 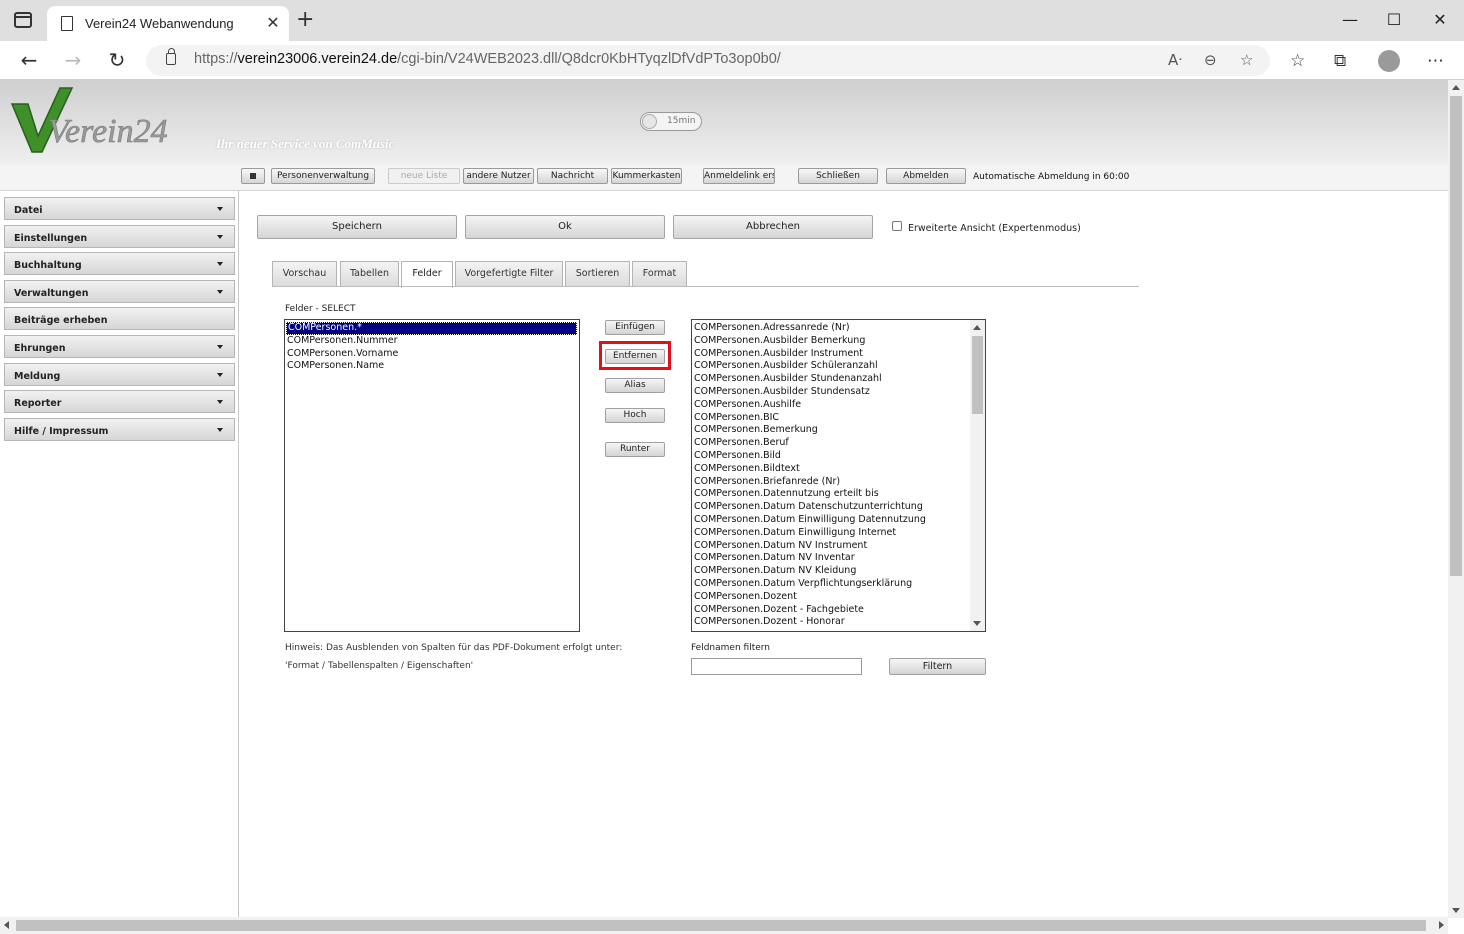 I want to click on back-icon: ←, so click(x=29, y=60).